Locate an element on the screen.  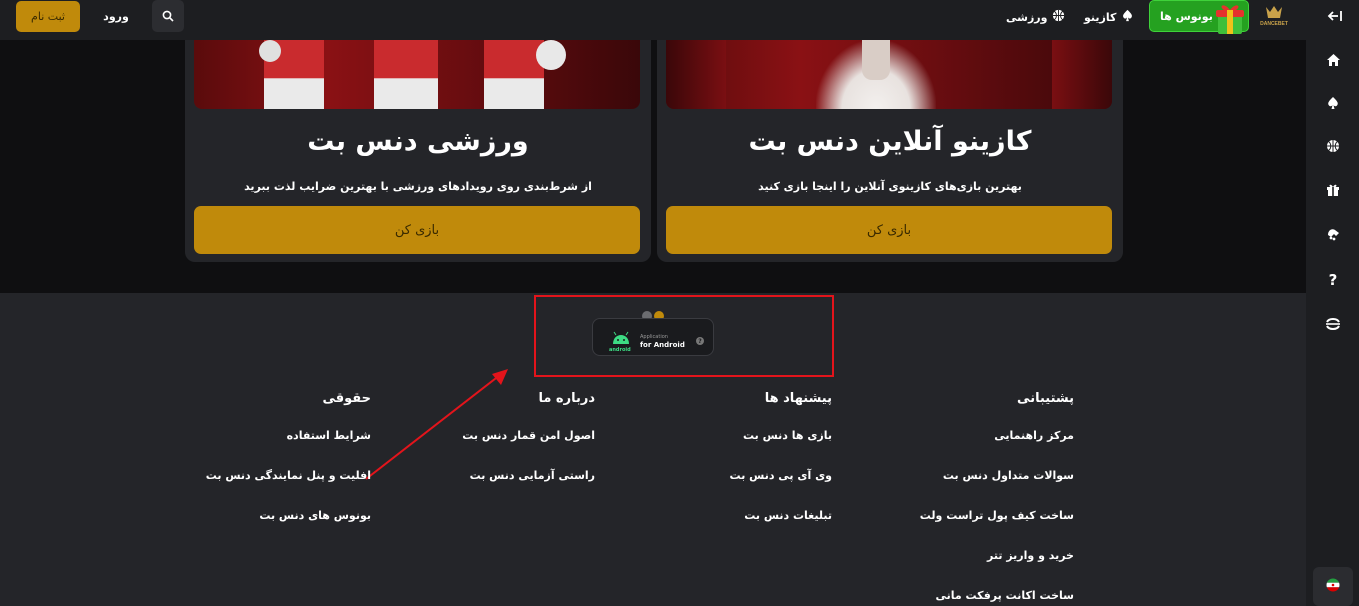
iran-flag-icon is located at coordinates (1333, 586).